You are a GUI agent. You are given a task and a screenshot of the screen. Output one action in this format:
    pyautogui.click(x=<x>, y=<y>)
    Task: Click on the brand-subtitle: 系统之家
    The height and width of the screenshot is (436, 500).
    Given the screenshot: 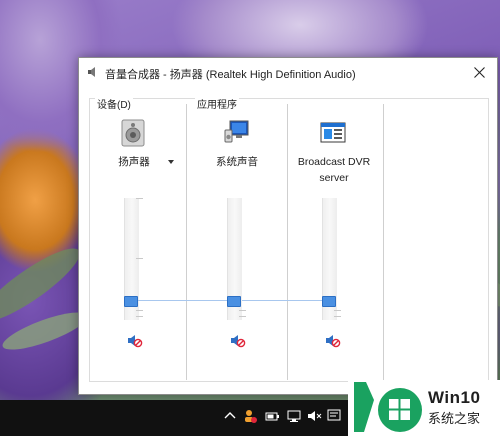 What is the action you would take?
    pyautogui.click(x=454, y=418)
    